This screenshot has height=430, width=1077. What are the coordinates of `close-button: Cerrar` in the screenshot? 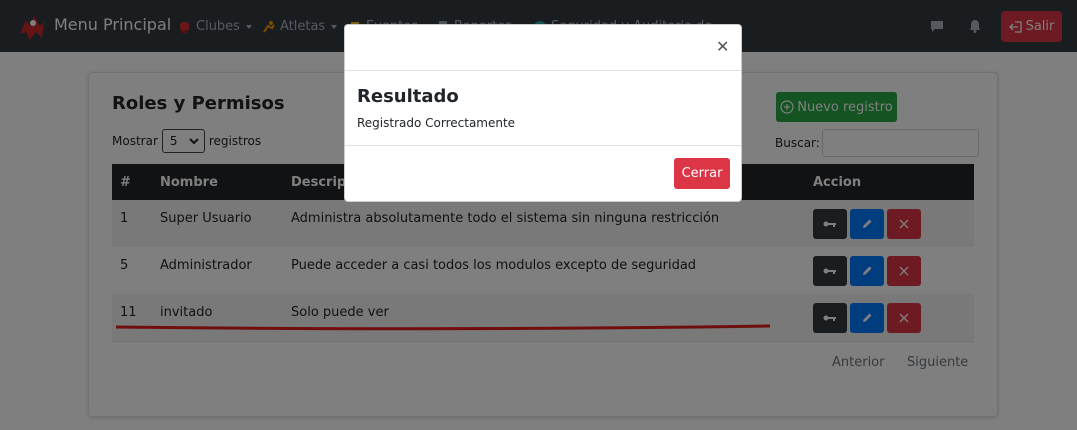 It's located at (702, 173).